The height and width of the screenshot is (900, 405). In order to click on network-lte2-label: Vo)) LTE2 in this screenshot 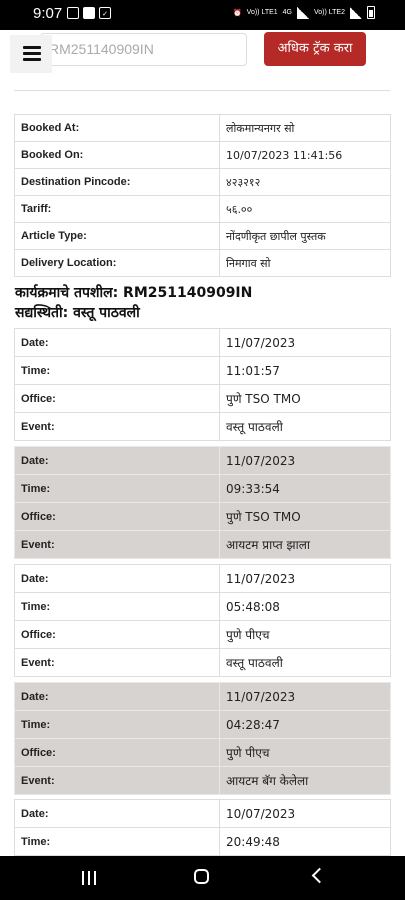, I will do `click(329, 12)`.